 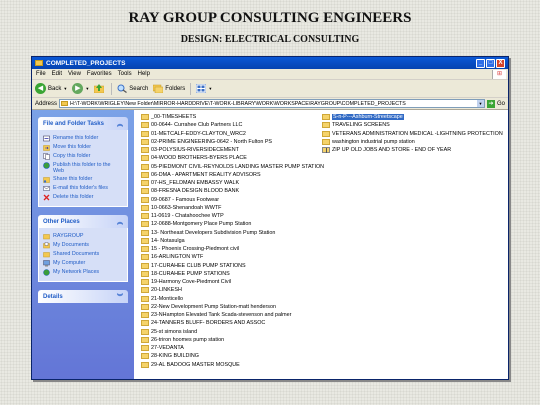 I want to click on folder-item: _00-TIMESHEETS, so click(x=236, y=117).